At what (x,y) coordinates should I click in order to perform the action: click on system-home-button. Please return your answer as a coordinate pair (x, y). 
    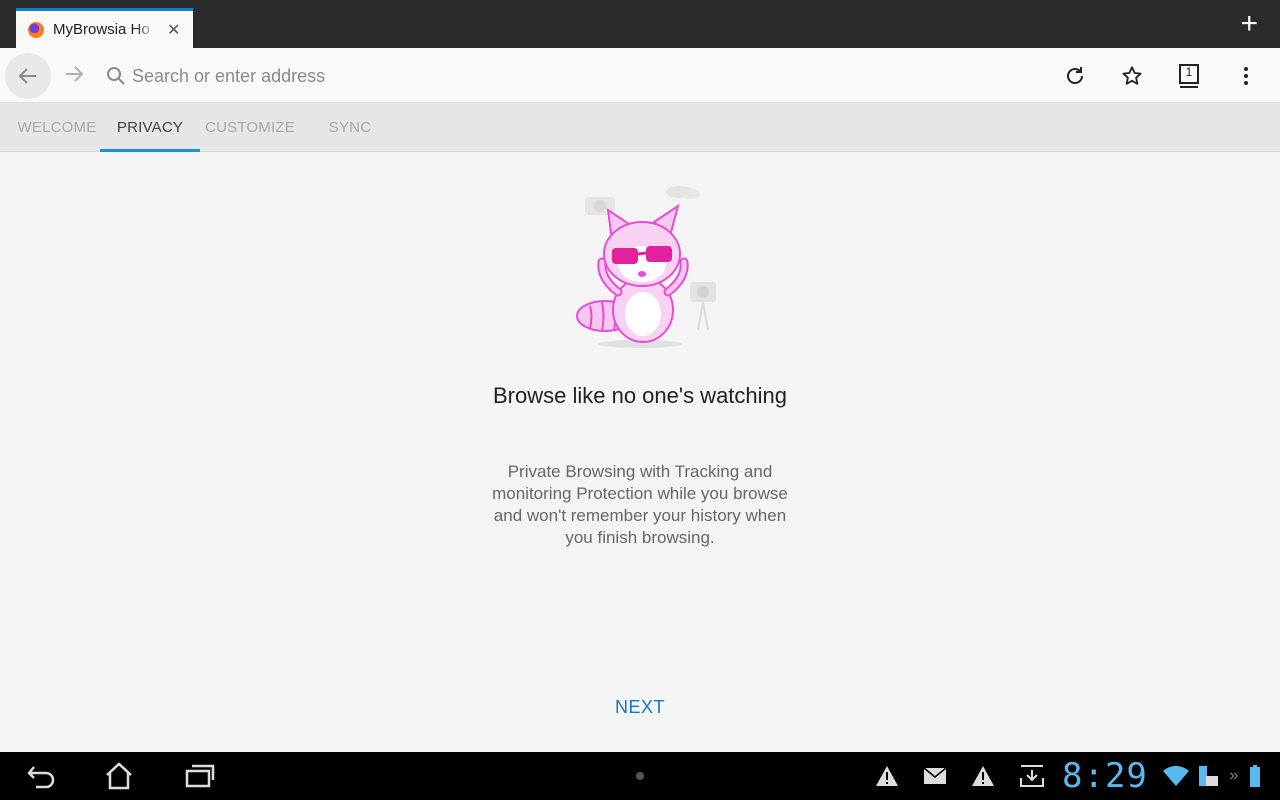
    Looking at the image, I should click on (119, 776).